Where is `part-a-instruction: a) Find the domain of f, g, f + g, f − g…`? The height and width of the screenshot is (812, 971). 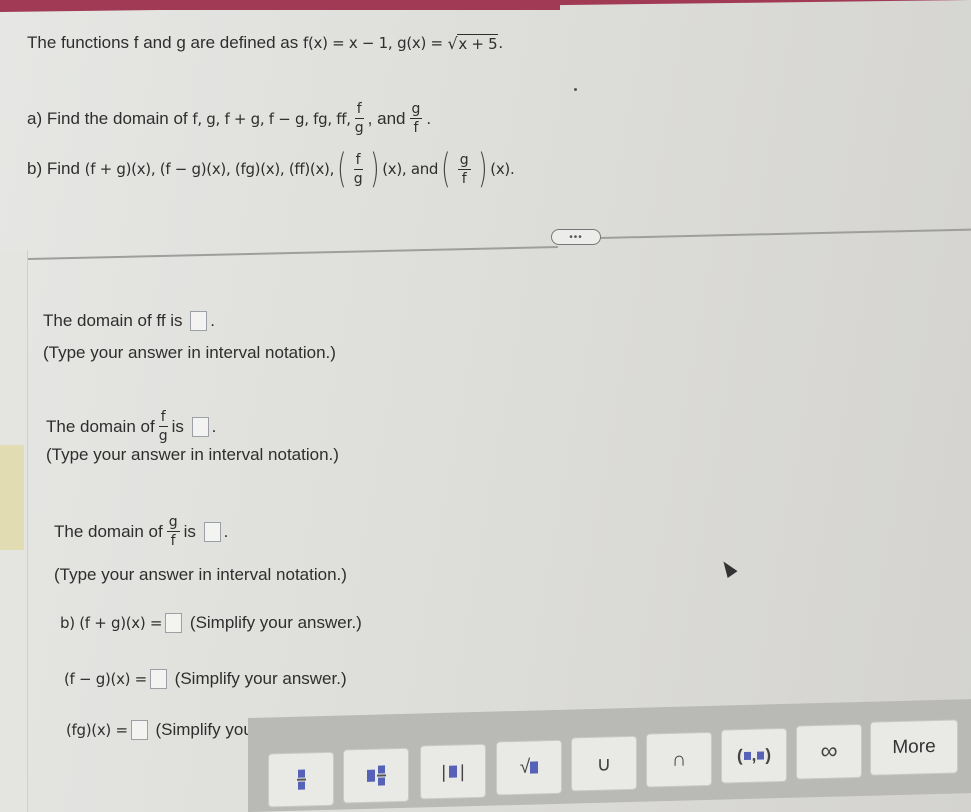
part-a-instruction: a) Find the domain of f, g, f + g, f − g… is located at coordinates (229, 118).